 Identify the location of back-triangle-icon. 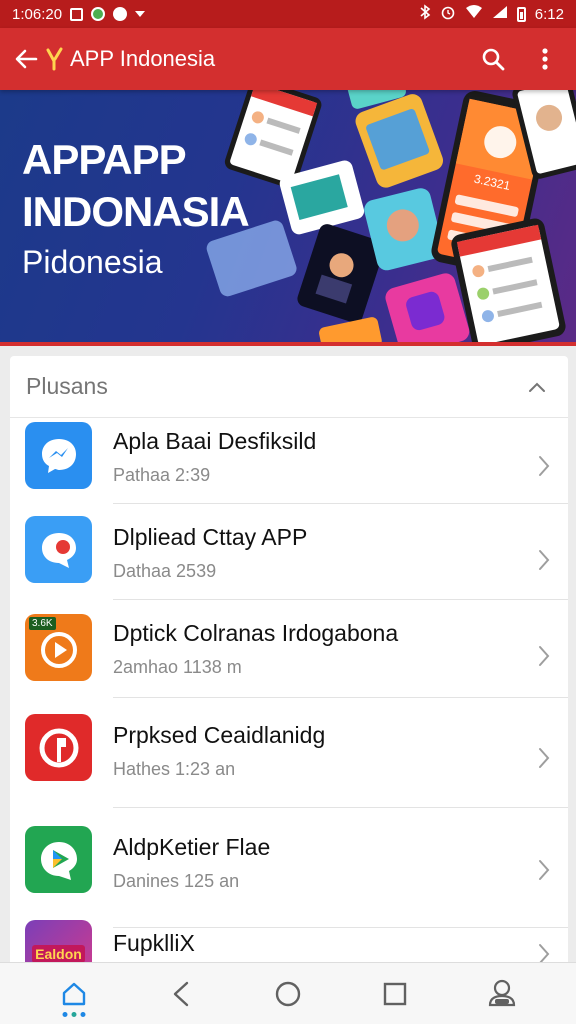
(180, 993).